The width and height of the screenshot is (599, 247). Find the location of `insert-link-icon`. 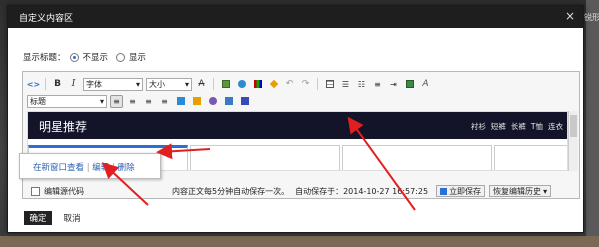

insert-link-icon is located at coordinates (212, 101).